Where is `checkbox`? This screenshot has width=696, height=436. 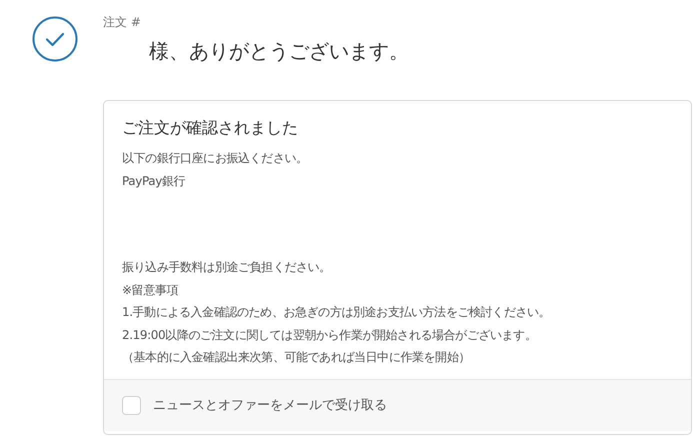 checkbox is located at coordinates (131, 405).